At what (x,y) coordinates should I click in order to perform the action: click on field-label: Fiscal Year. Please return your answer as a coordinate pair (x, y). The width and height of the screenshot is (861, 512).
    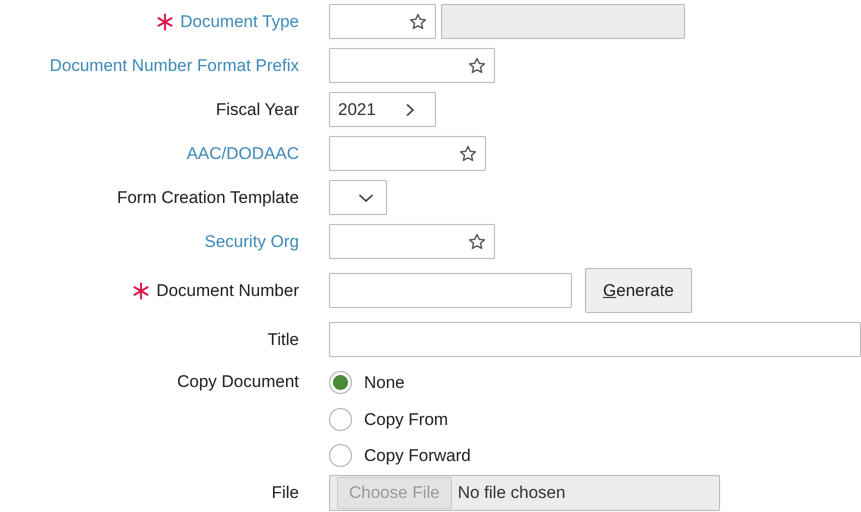
    Looking at the image, I should click on (257, 109).